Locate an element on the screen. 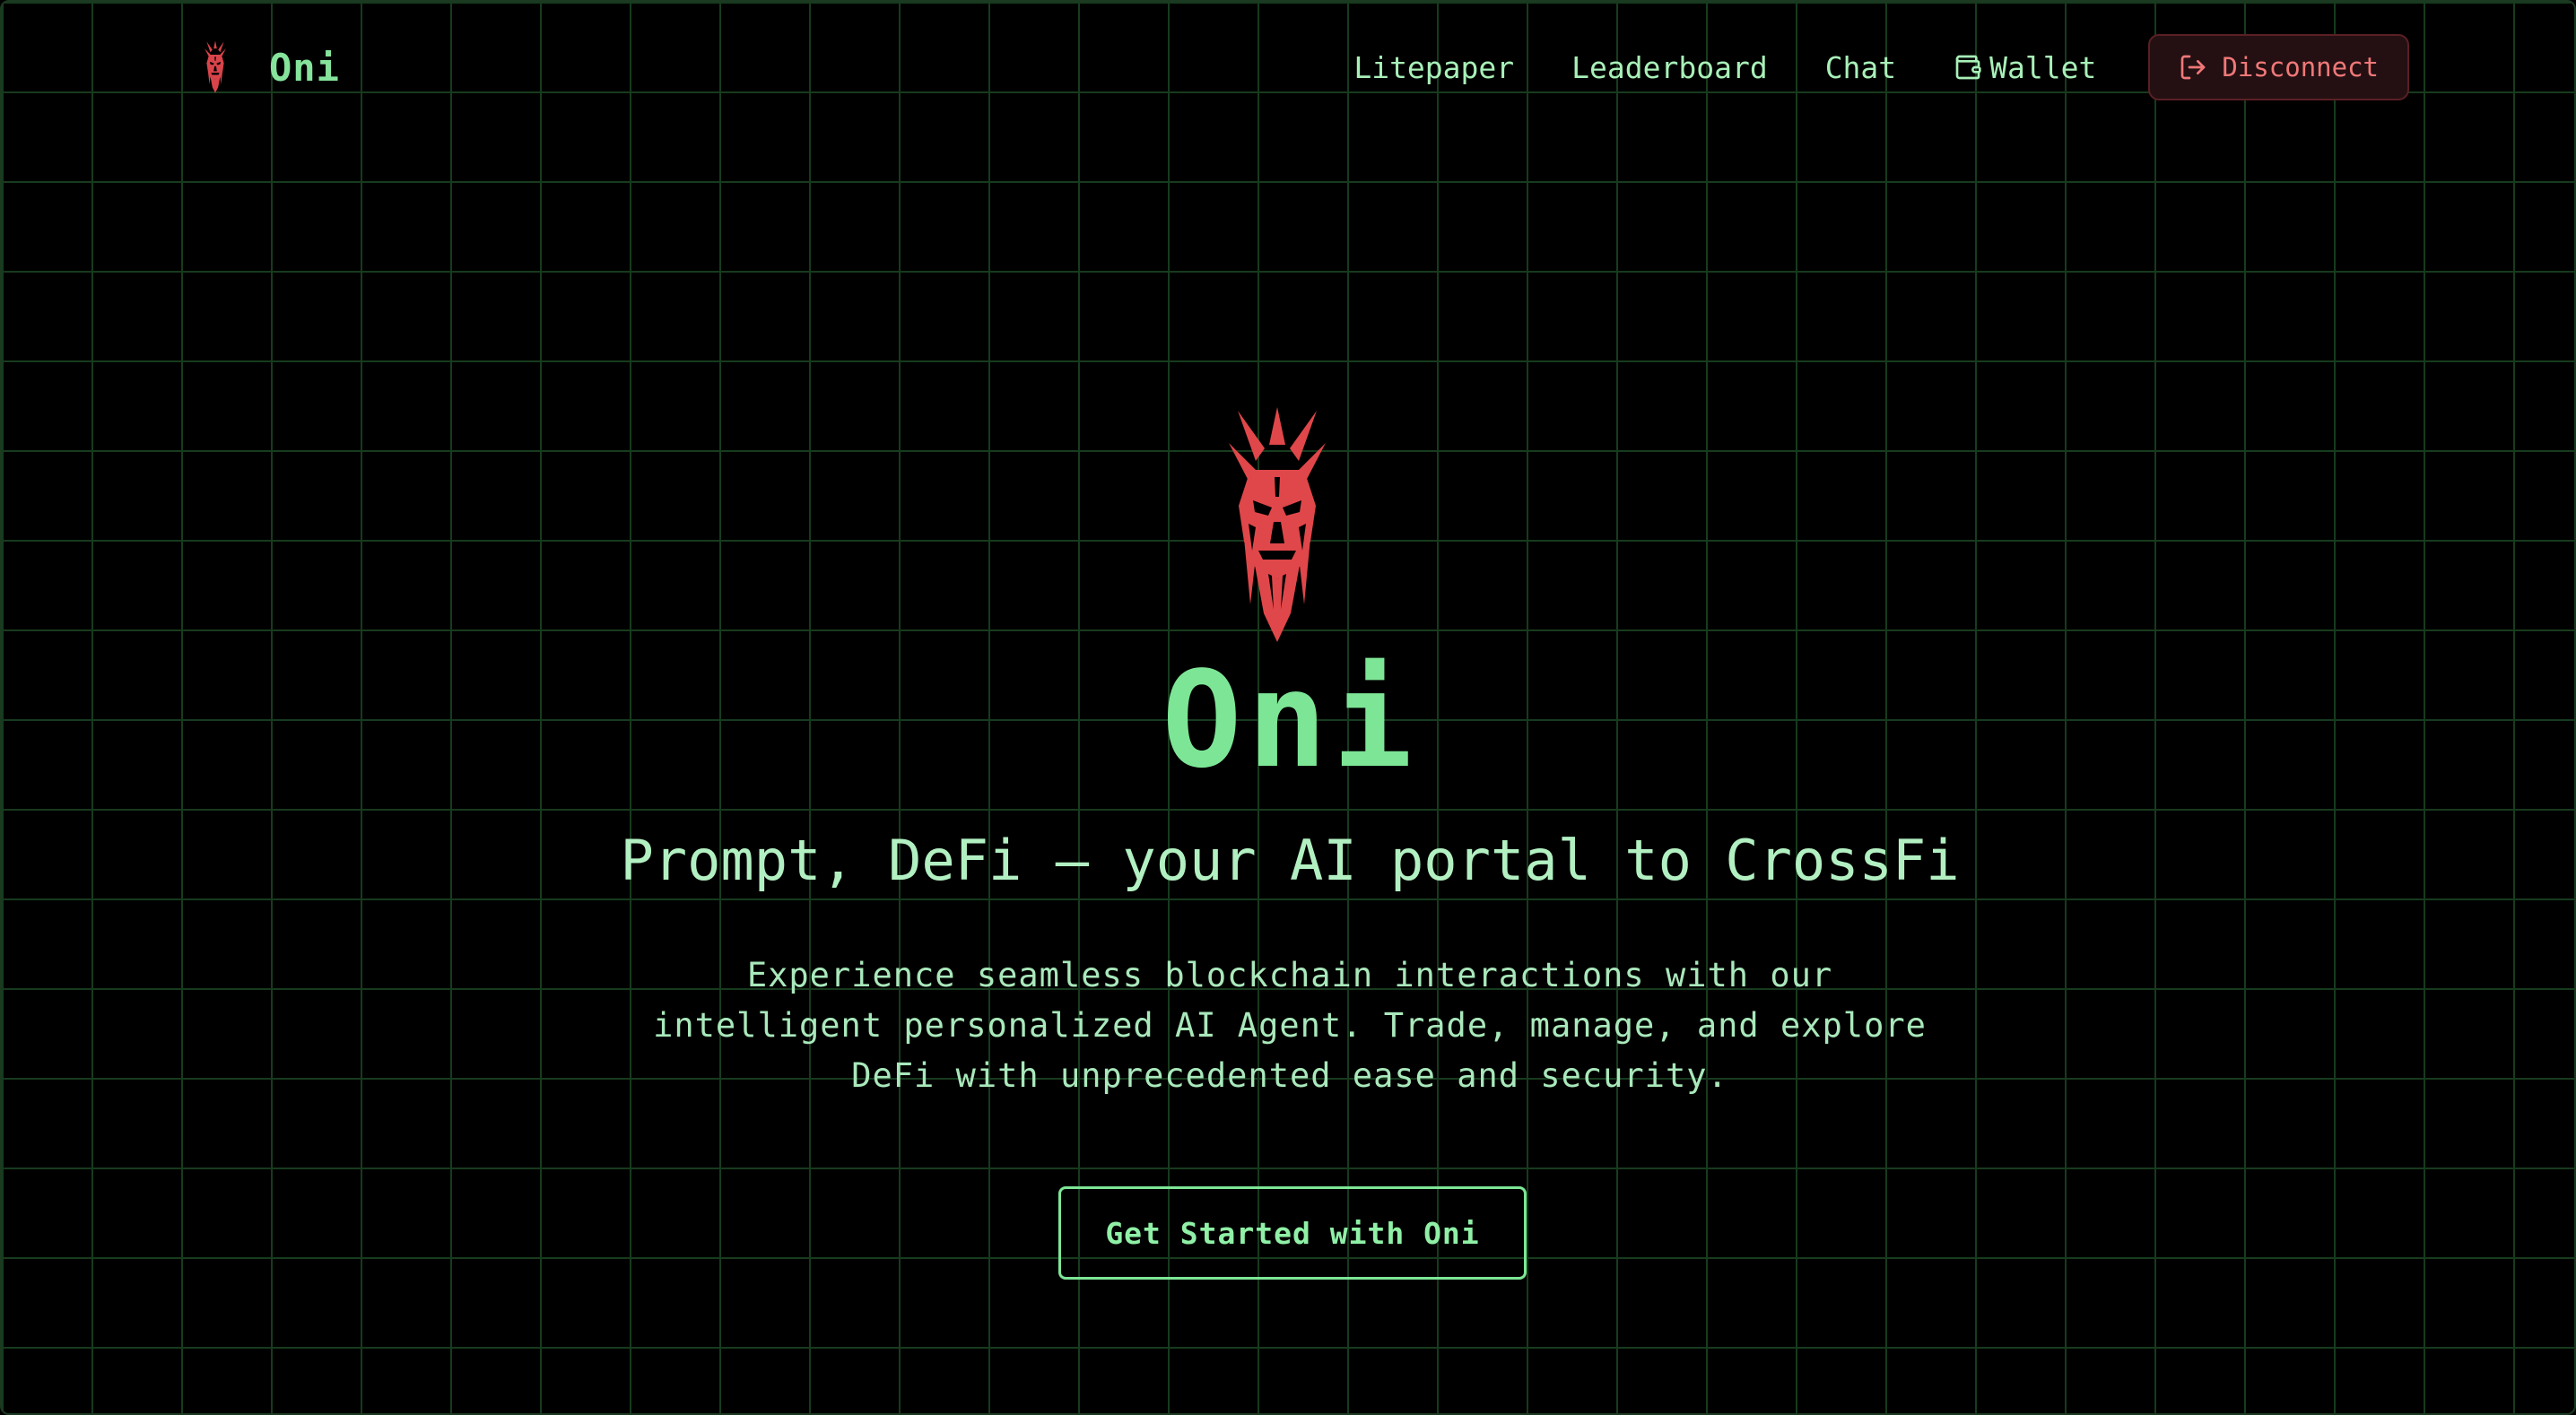 The height and width of the screenshot is (1415, 2576). disconnect-label: Disconnect is located at coordinates (2300, 67).